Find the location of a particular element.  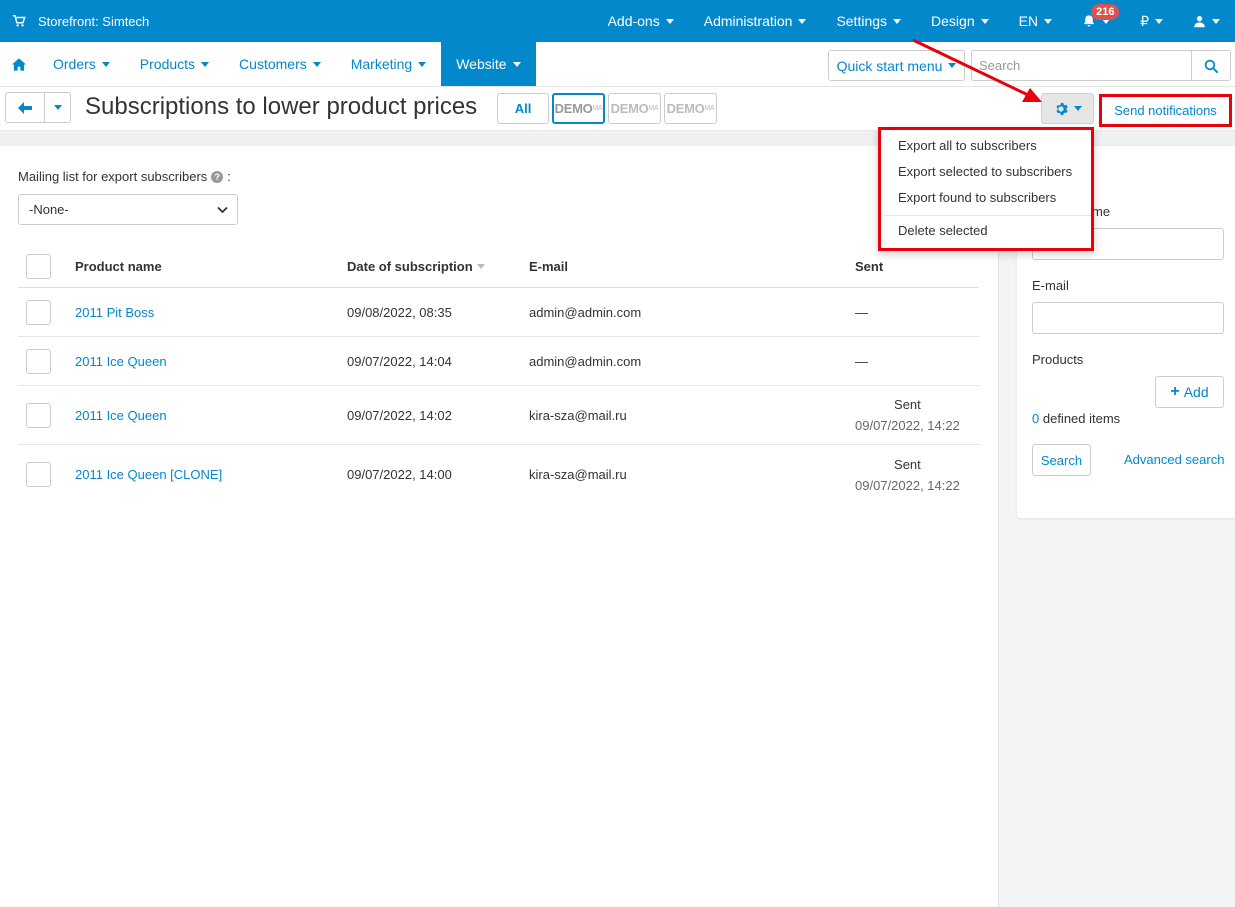

defined-text: defined items is located at coordinates (1081, 418).